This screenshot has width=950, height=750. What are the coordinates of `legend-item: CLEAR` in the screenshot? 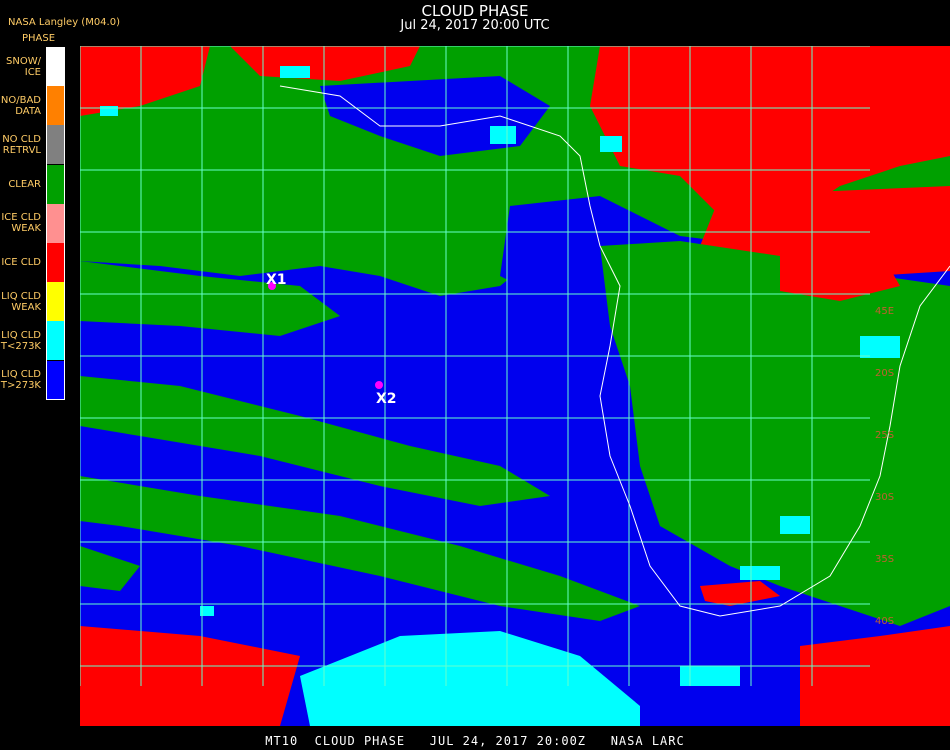 It's located at (33, 184).